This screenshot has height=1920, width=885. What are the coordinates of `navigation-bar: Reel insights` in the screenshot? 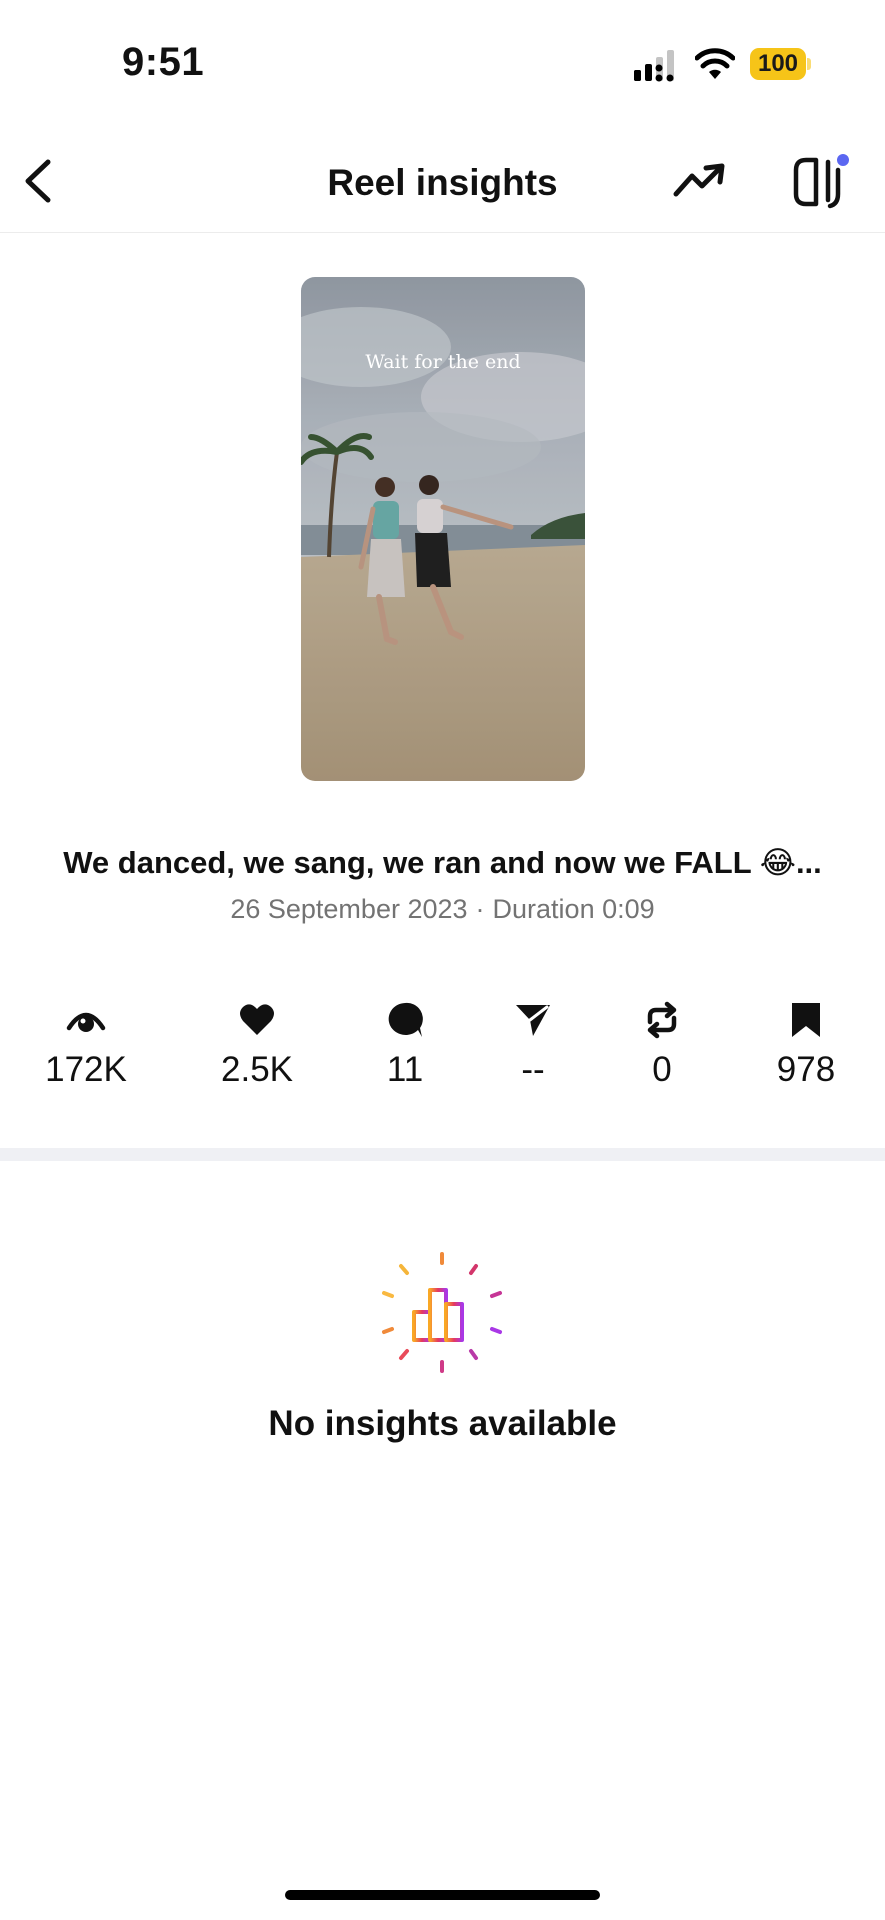 It's located at (442, 181).